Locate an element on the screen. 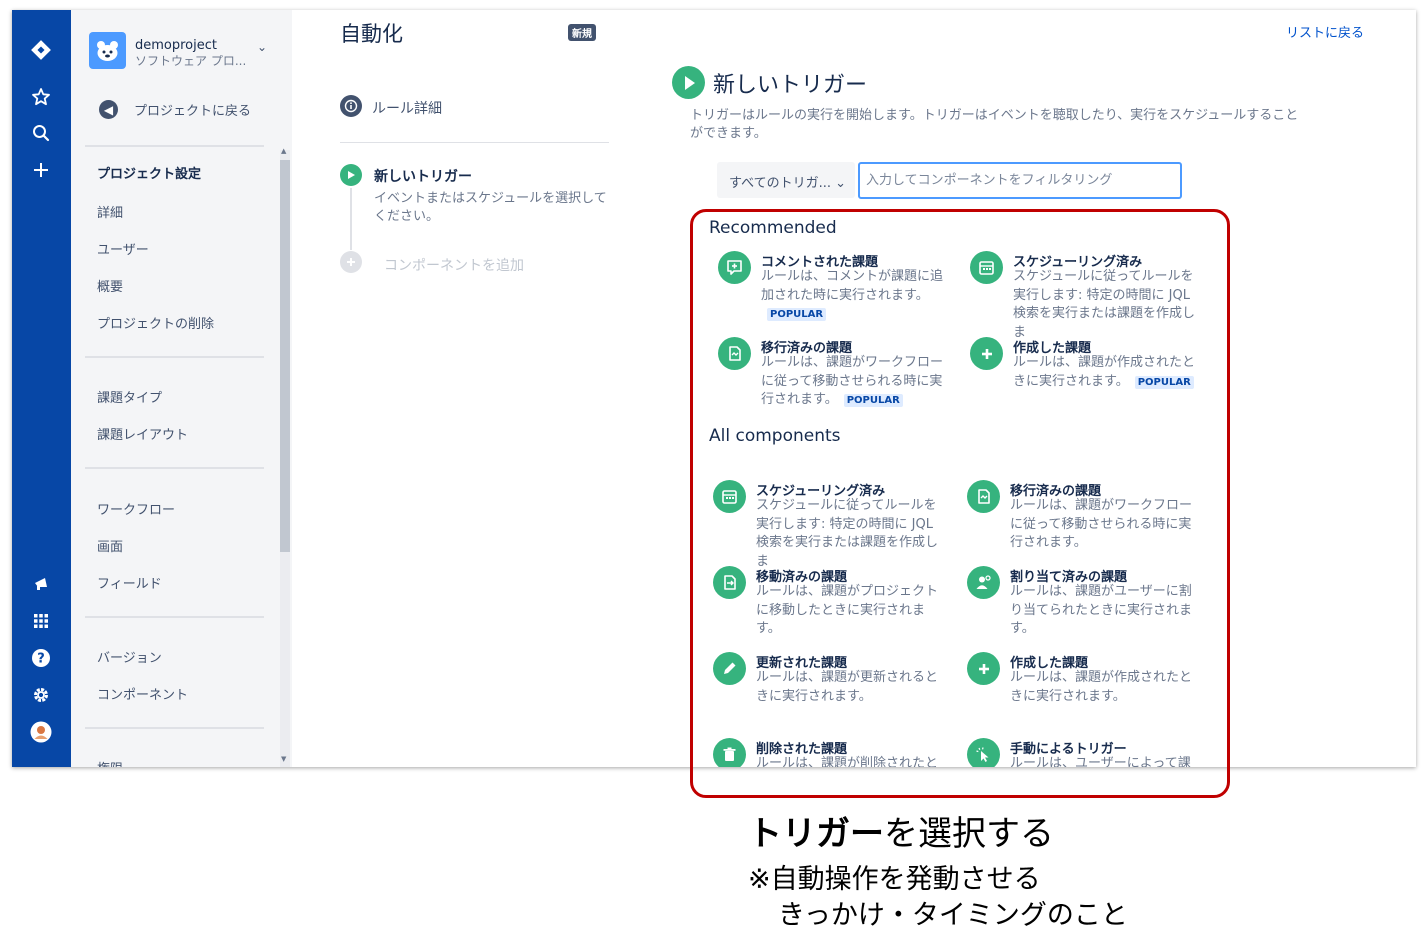  pencil-icon is located at coordinates (729, 668).